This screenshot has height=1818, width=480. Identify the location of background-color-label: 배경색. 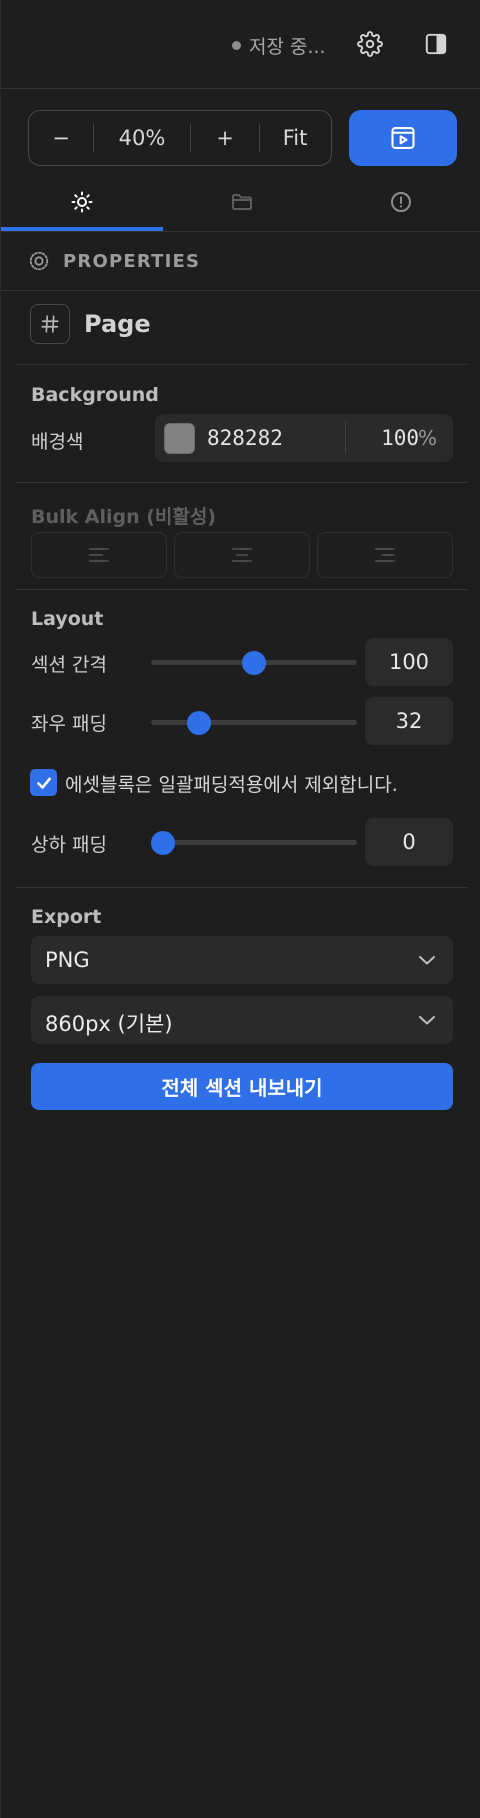
(57, 442).